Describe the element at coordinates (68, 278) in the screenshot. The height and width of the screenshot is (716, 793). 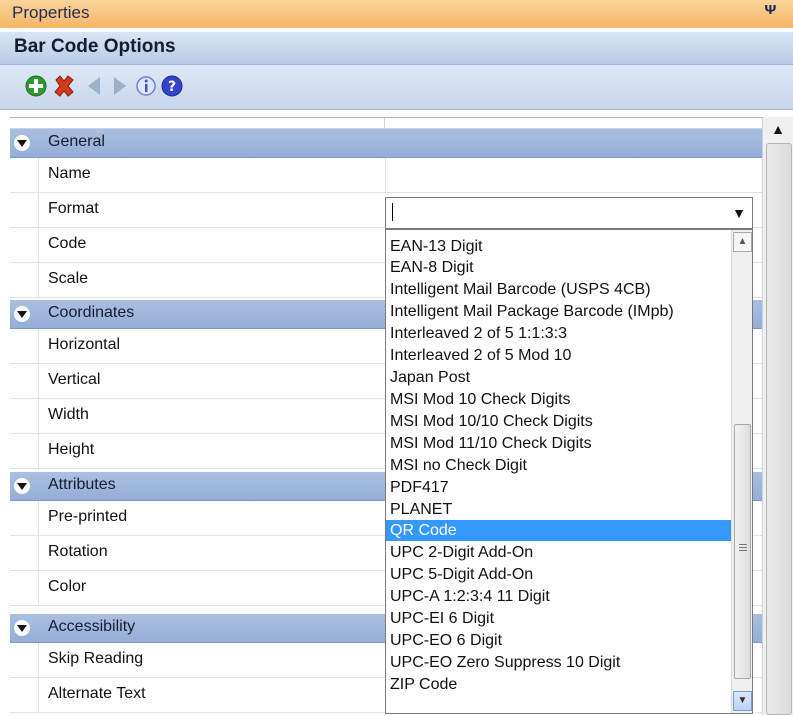
I see `property-label: Scale` at that location.